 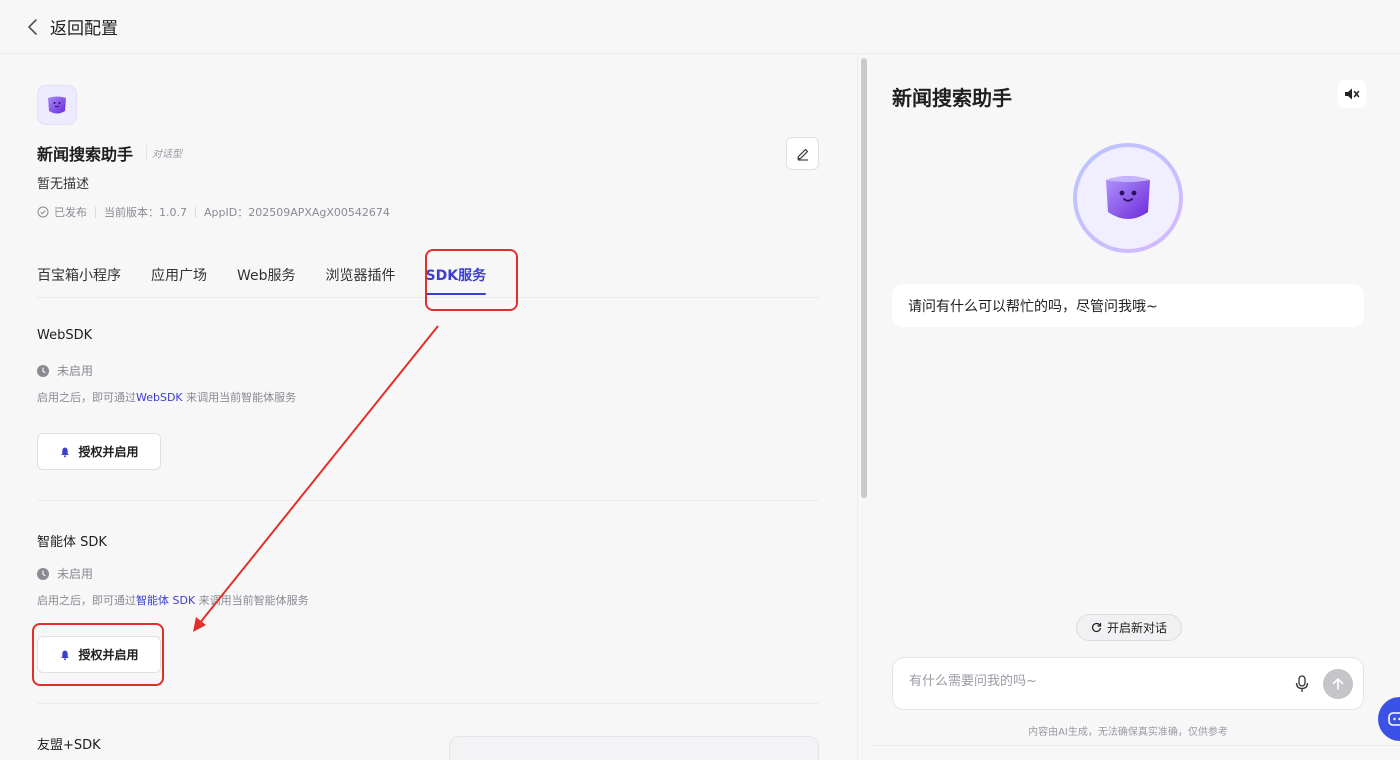 I want to click on agent-sdk-status-text: 未启用, so click(x=75, y=574).